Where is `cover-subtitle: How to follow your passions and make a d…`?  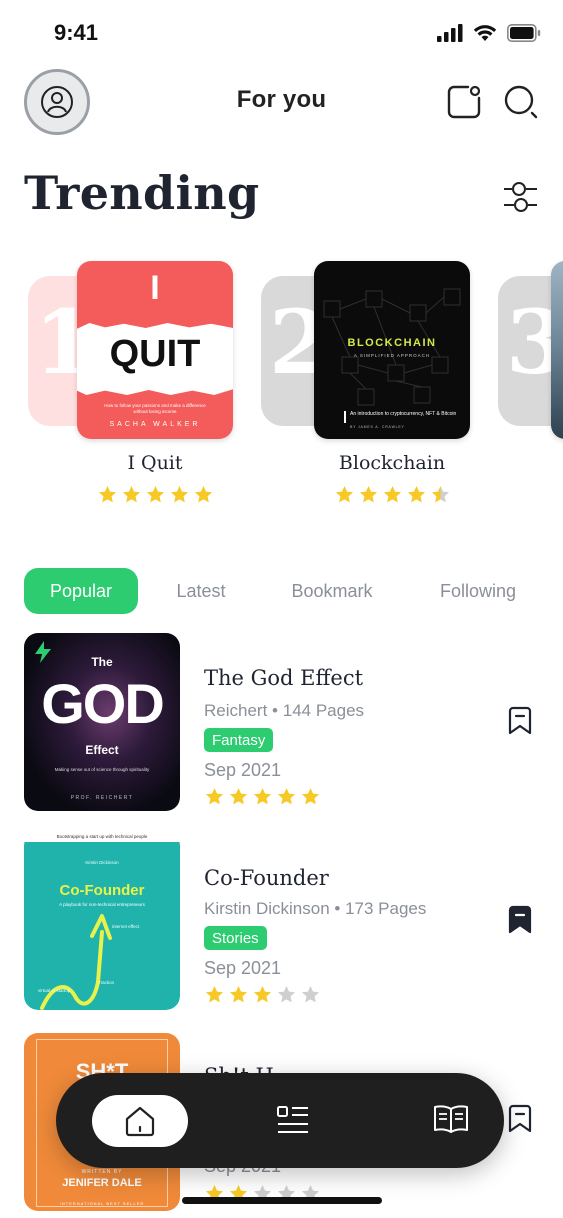 cover-subtitle: How to follow your passions and make a d… is located at coordinates (155, 408).